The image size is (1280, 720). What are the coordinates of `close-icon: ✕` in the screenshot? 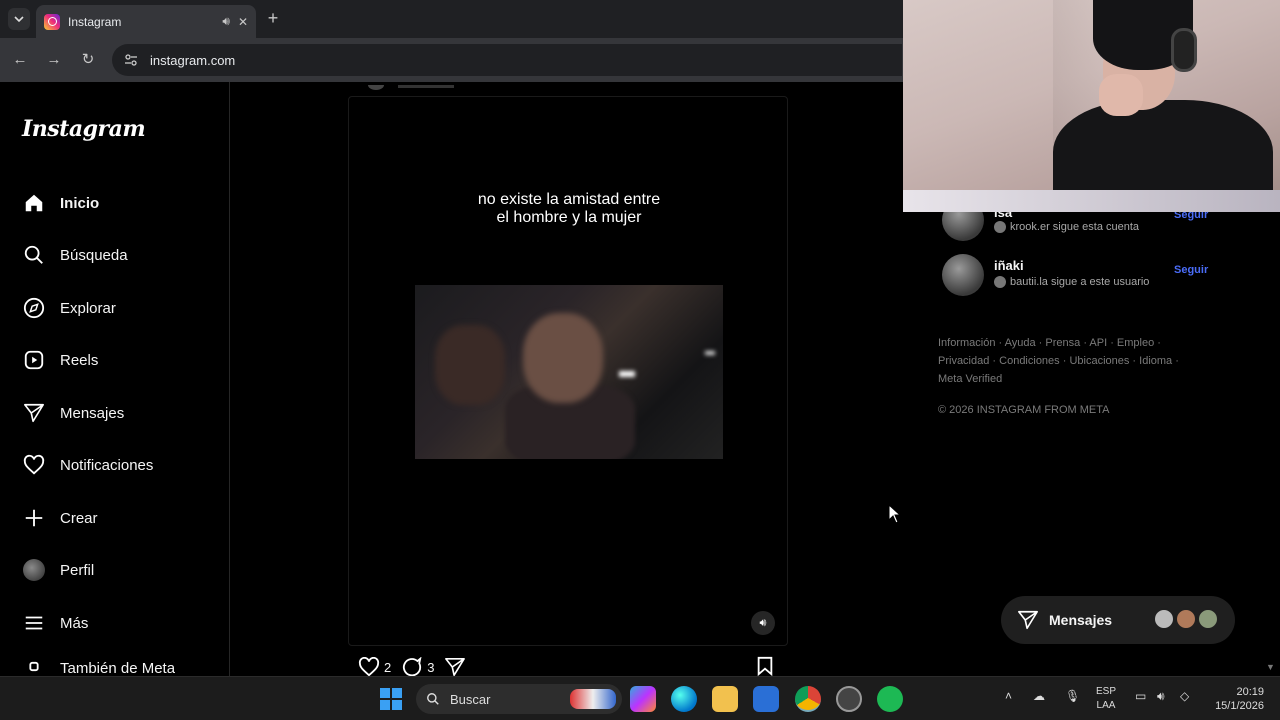 It's located at (243, 22).